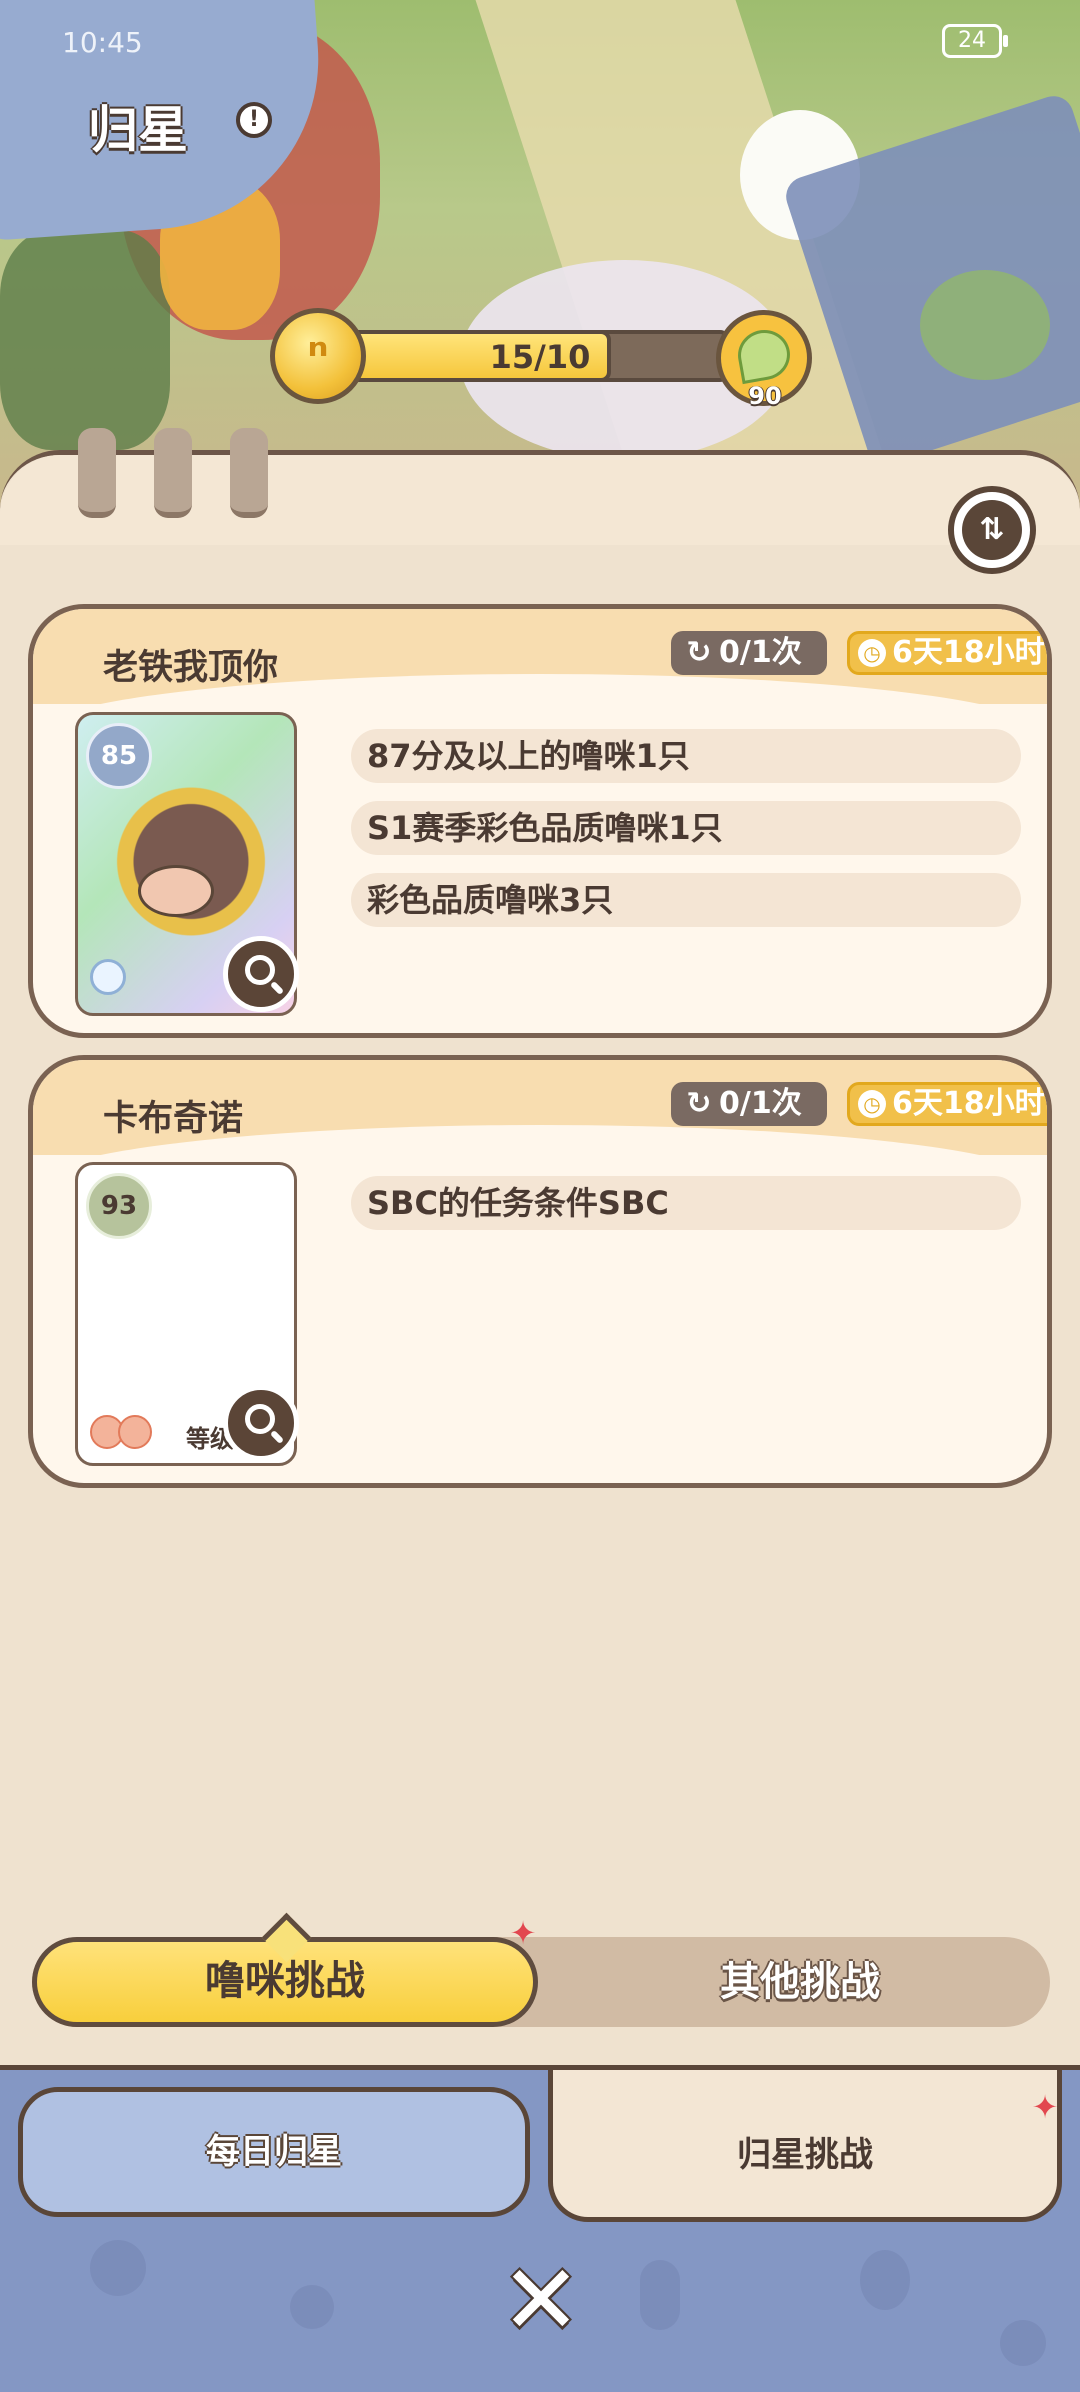  I want to click on season-icon, so click(108, 977).